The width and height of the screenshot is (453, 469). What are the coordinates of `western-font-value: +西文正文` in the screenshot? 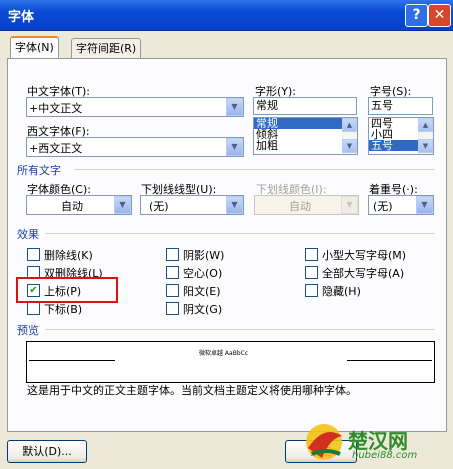 It's located at (56, 148).